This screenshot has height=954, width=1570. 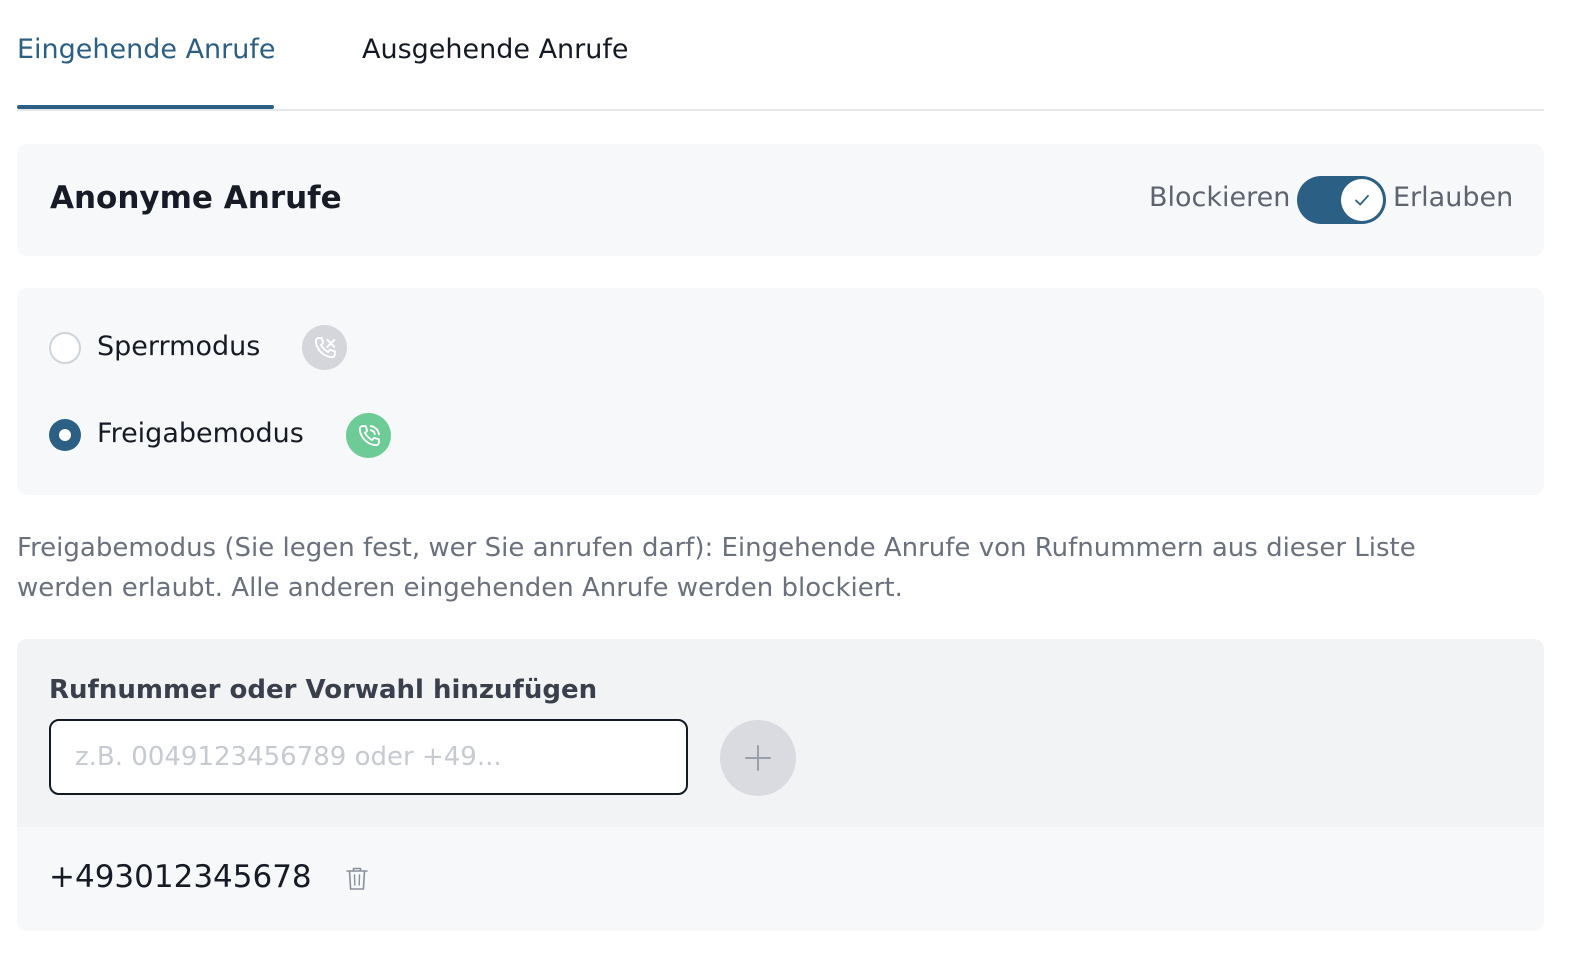 I want to click on release-mode-label: Freigabemodus, so click(x=200, y=433).